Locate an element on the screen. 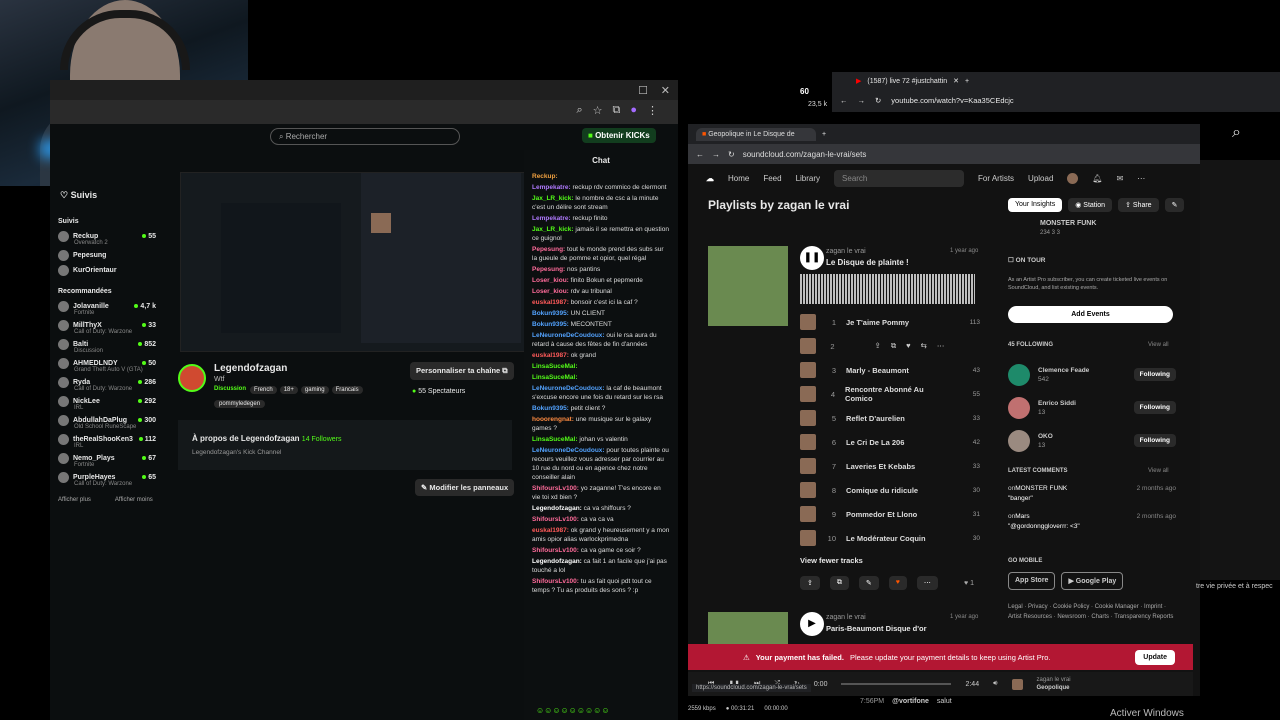  update-button: Update is located at coordinates (1155, 657).